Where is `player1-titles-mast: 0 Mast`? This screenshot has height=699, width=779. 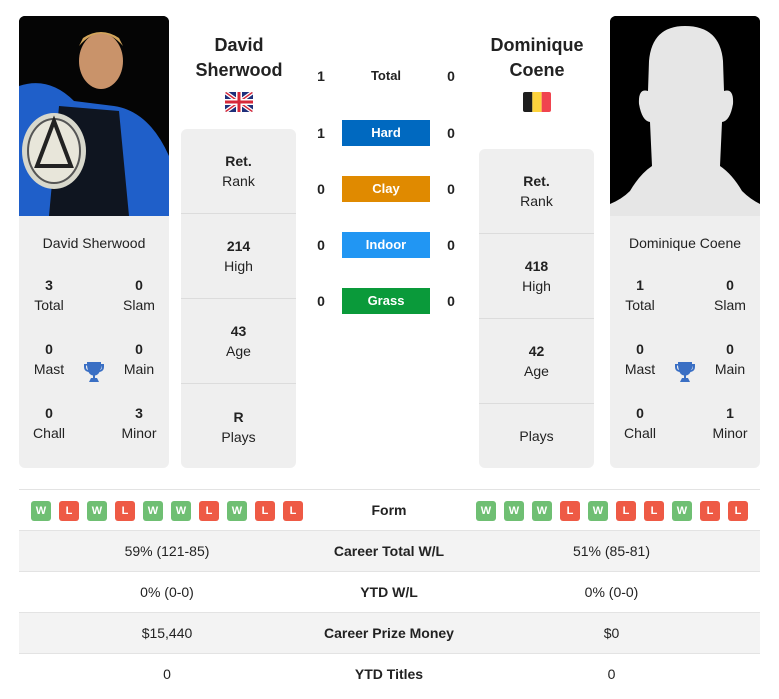
player1-titles-mast: 0 Mast is located at coordinates (49, 359).